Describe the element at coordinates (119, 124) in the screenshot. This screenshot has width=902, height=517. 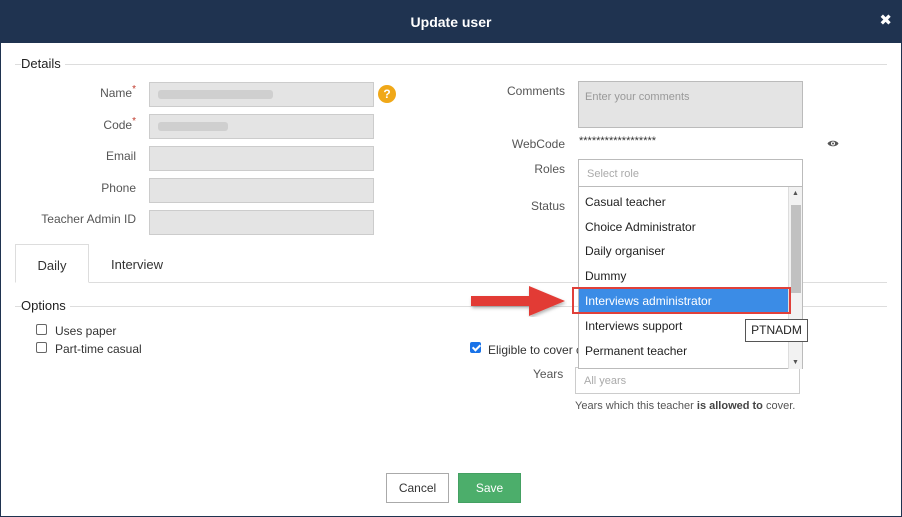
I see `code-label: Code*` at that location.